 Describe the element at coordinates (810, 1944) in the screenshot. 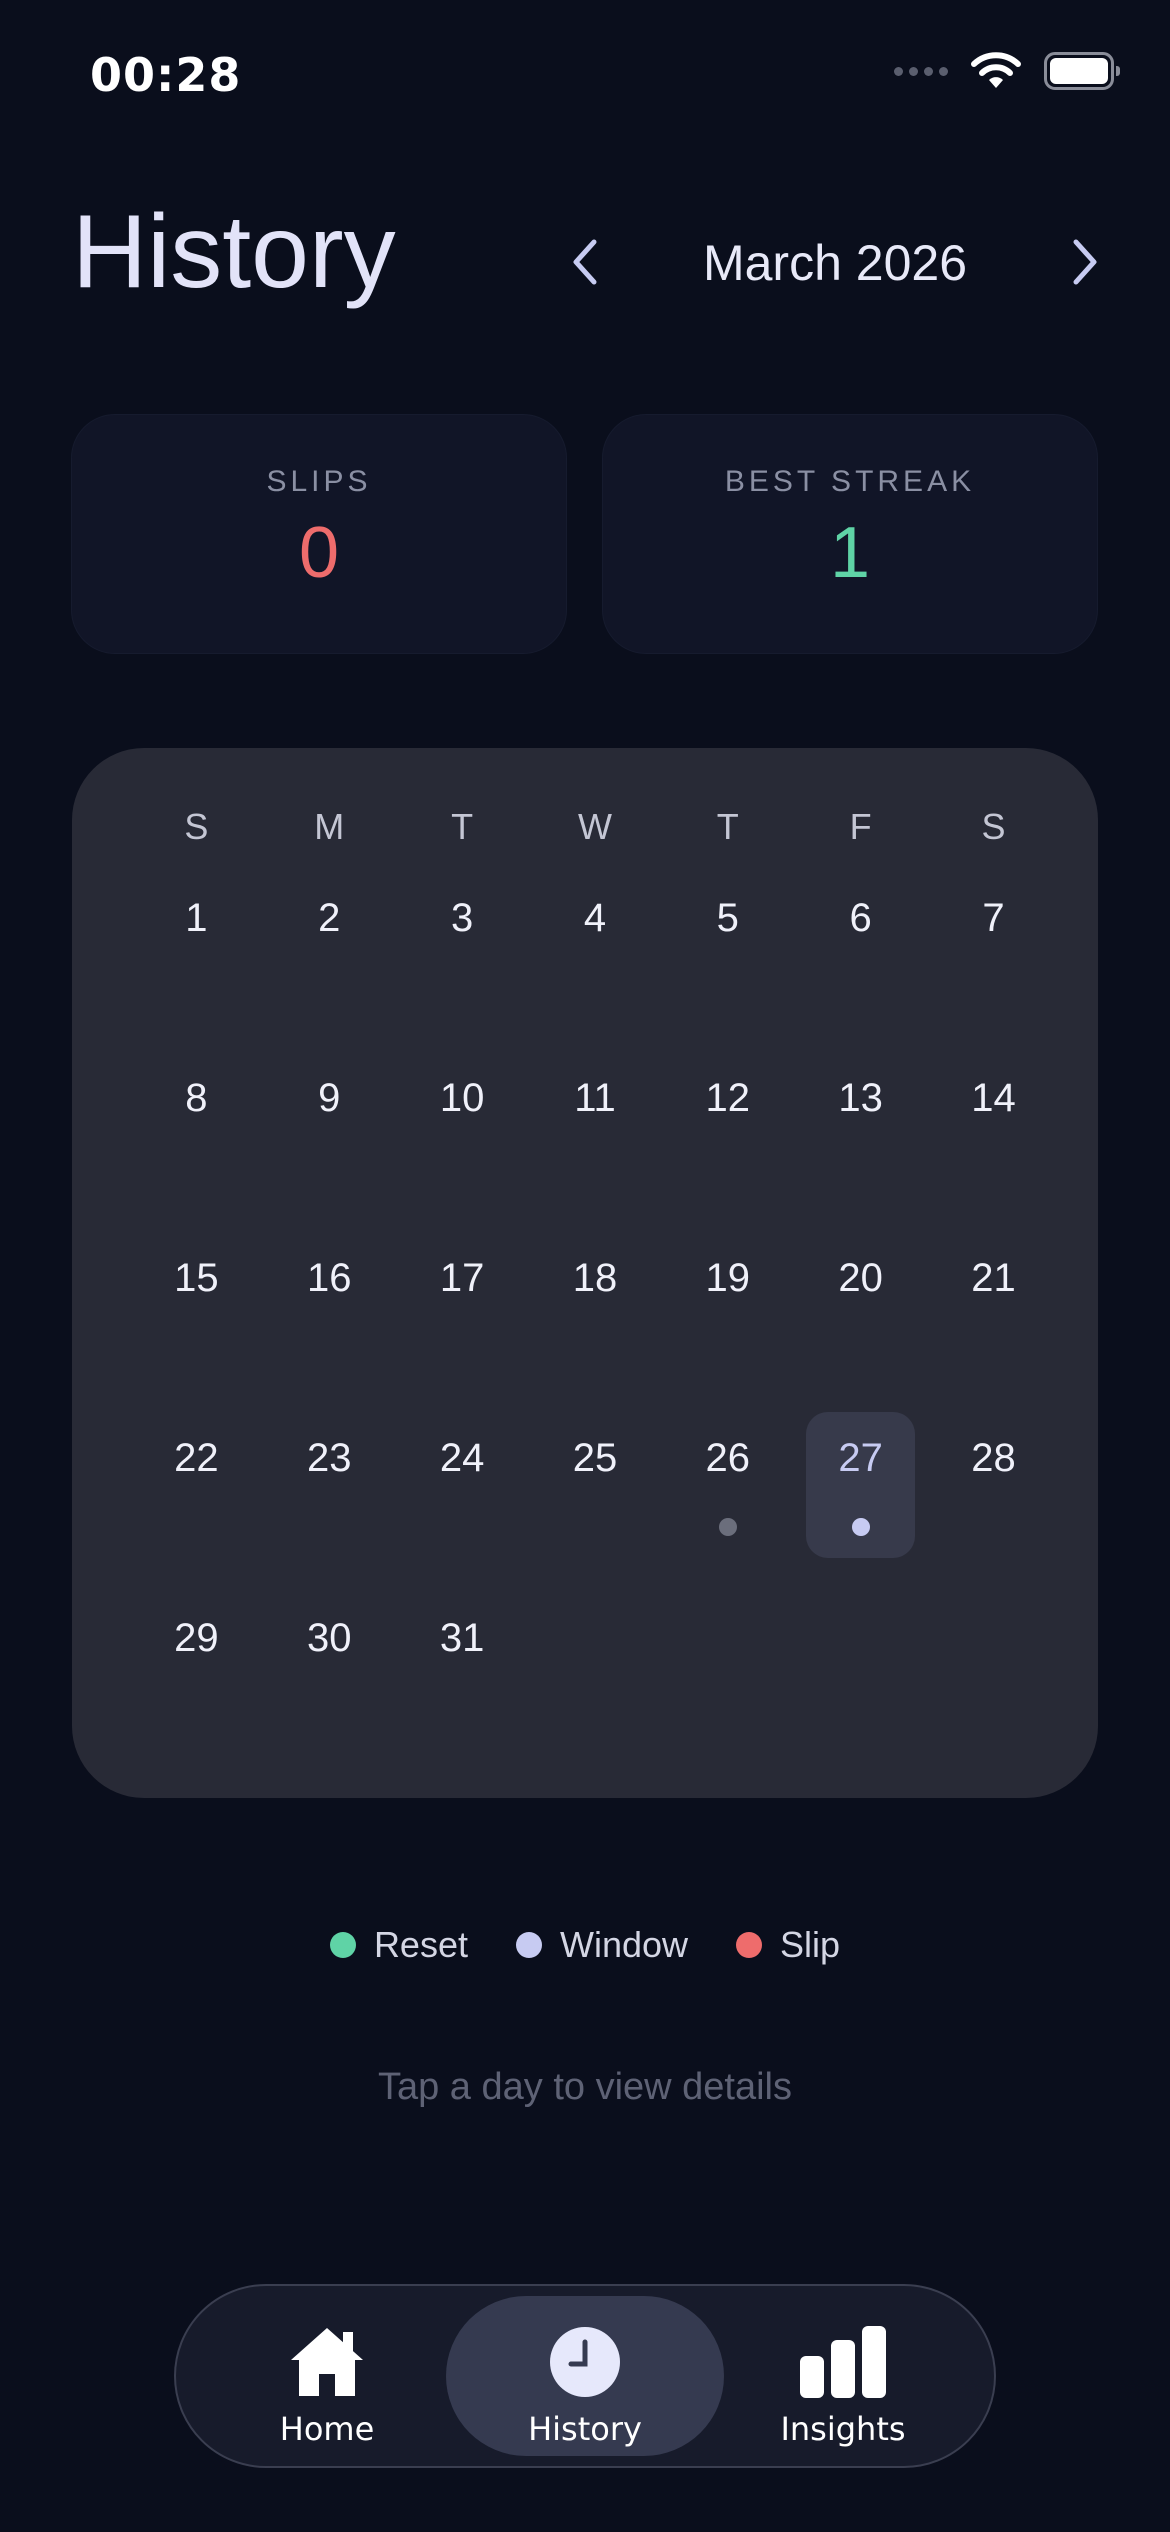

I see `legend-label: Slip` at that location.